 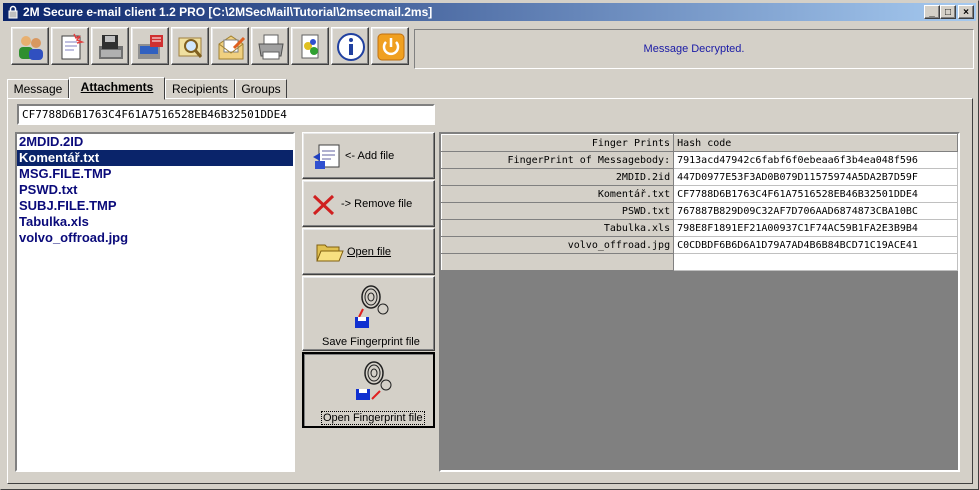 I want to click on settings-button, so click(x=310, y=46).